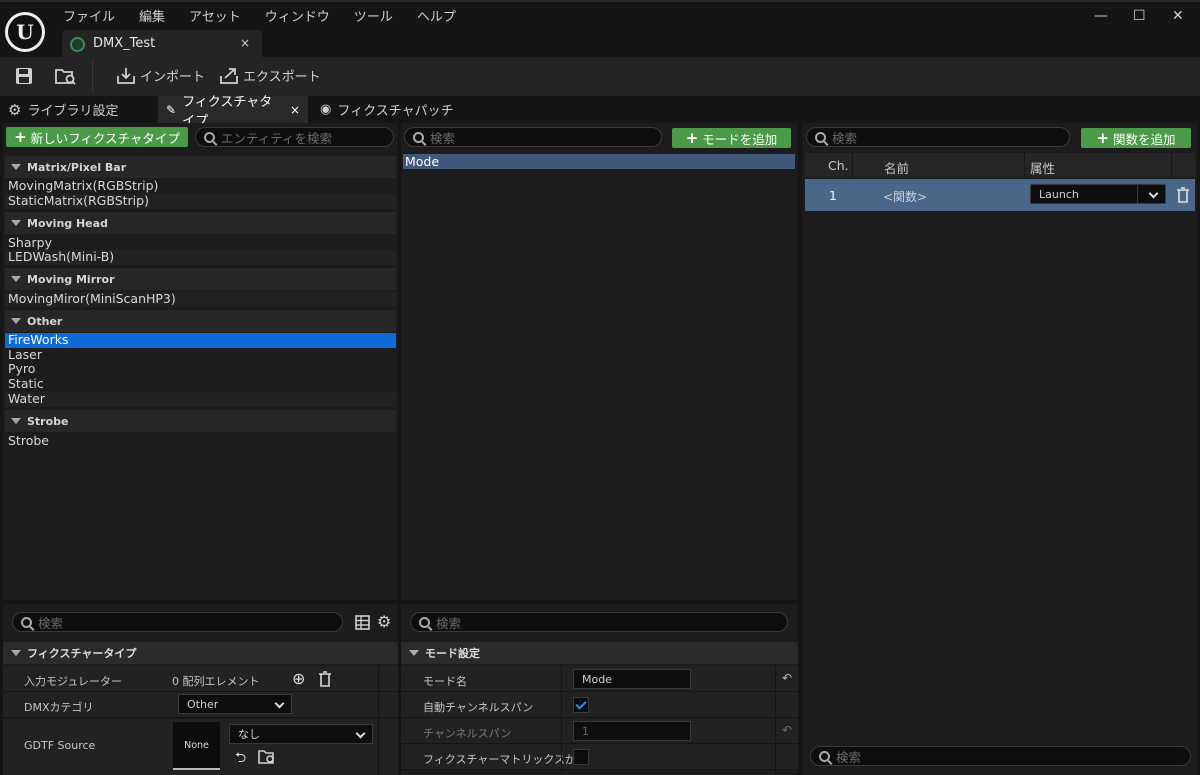  Describe the element at coordinates (171, 109) in the screenshot. I see `fixture-icon: ✎` at that location.